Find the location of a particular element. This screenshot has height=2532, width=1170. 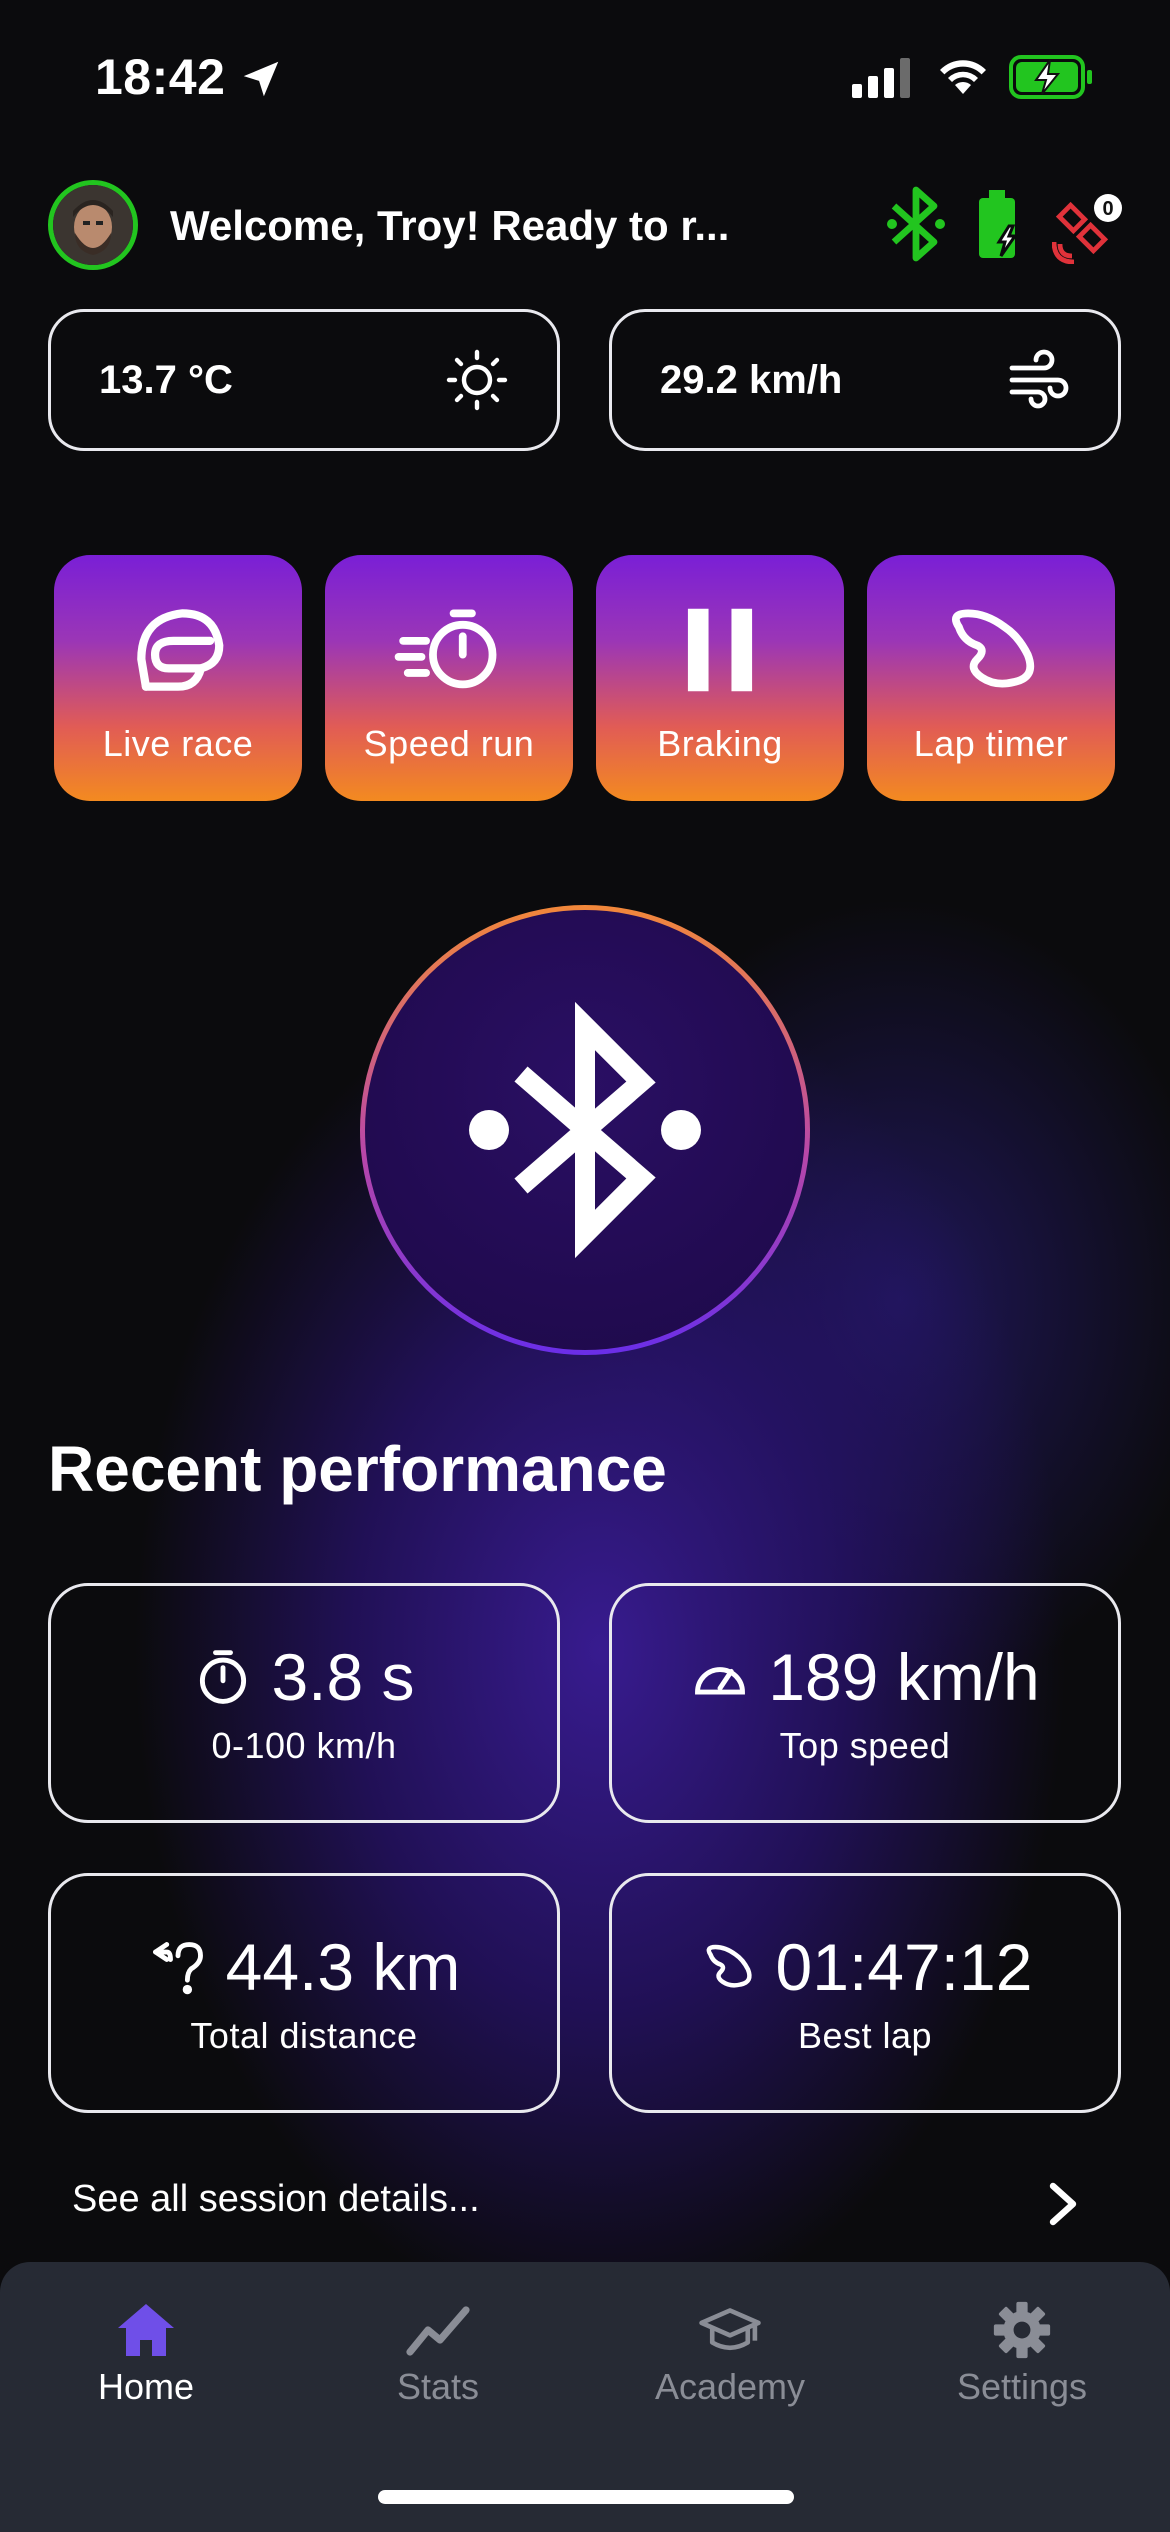

graduation-cap-icon is located at coordinates (730, 2329).